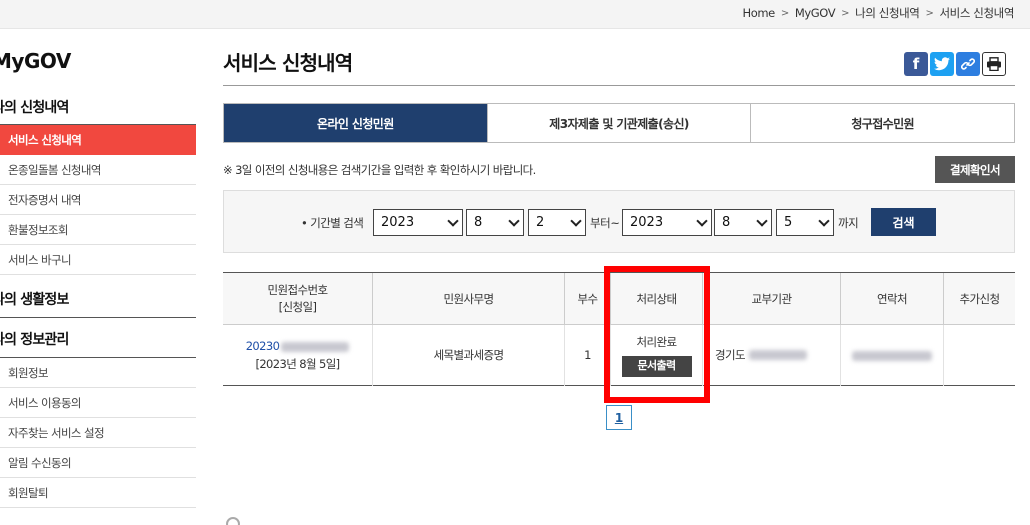 The image size is (1030, 525). I want to click on search-panel: • 기간별 검색 2023 8 2 부터~ 2023 8 5 까지 검색, so click(619, 221).